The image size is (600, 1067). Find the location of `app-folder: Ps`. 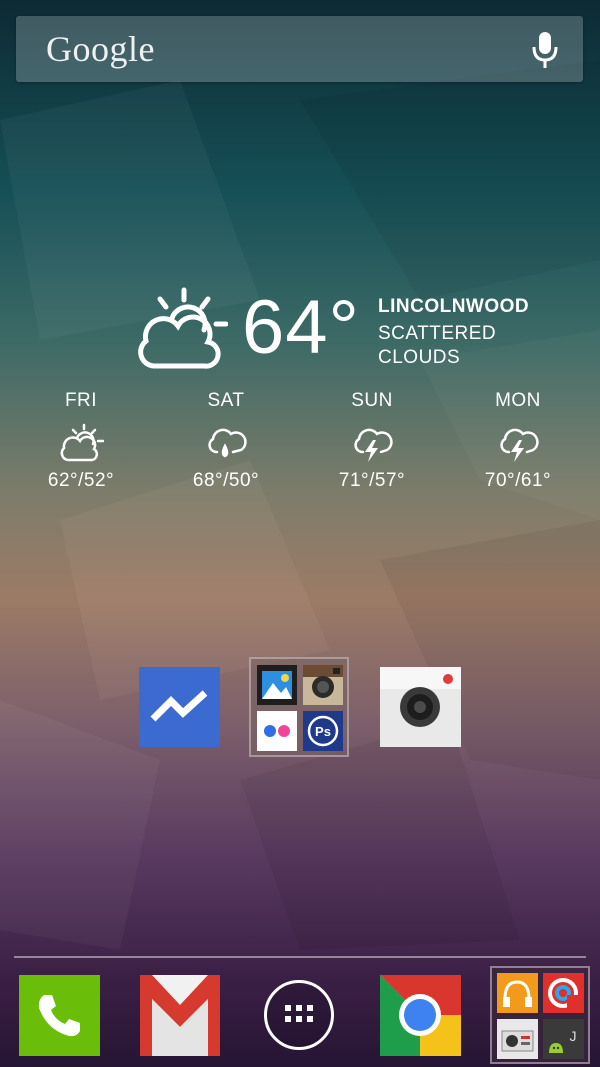

app-folder: Ps is located at coordinates (299, 707).